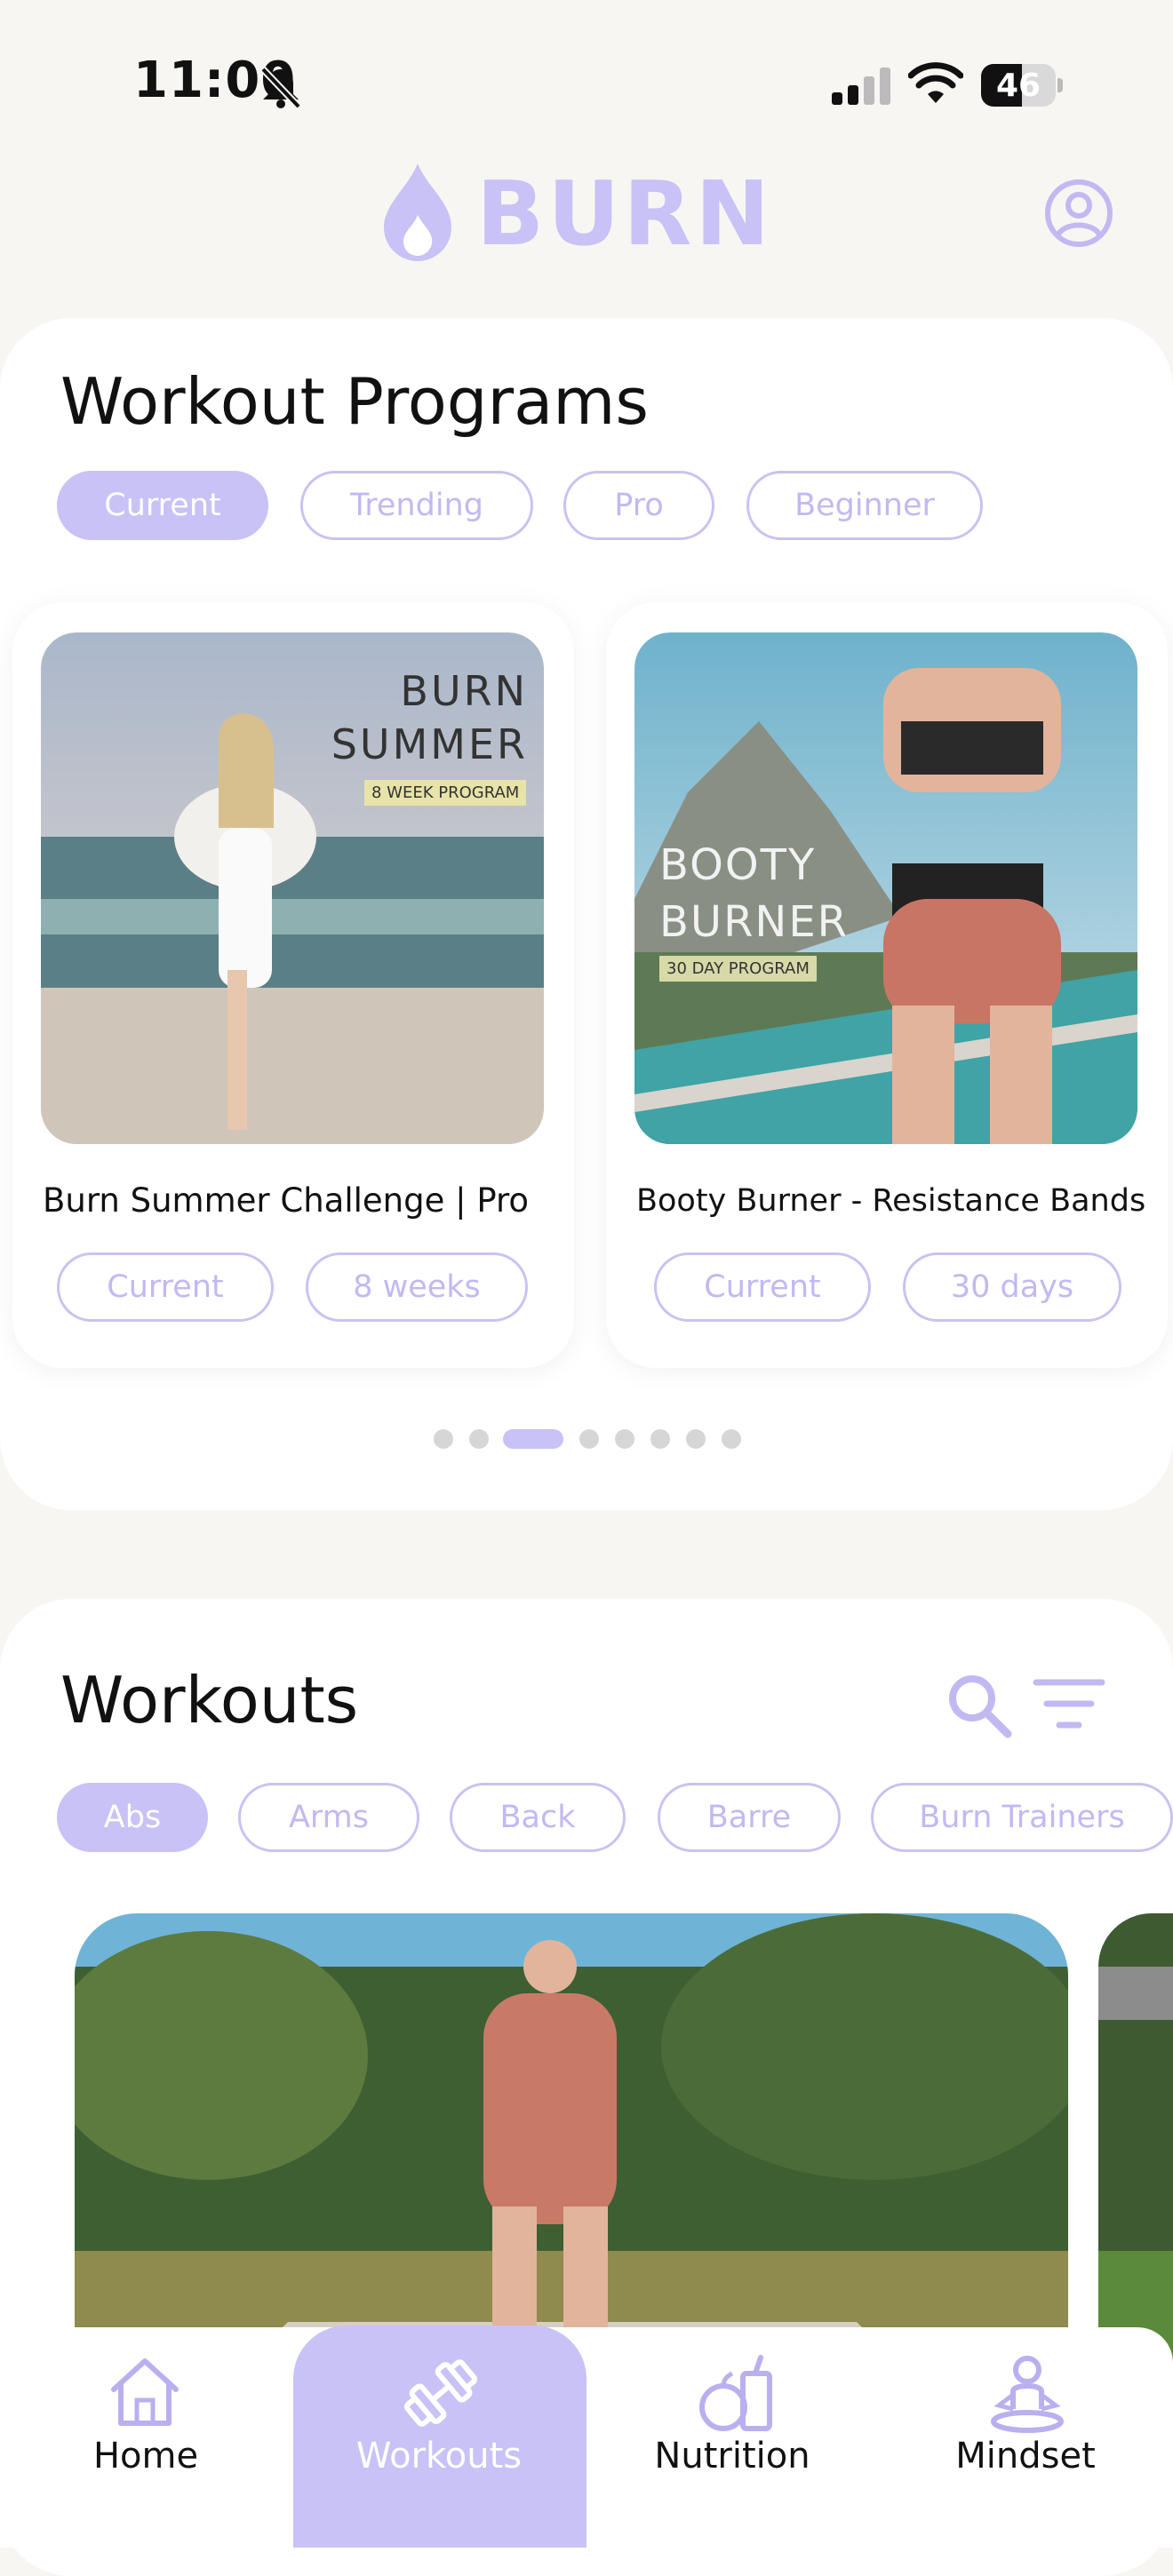  I want to click on workouts-filter-abs: Abs, so click(132, 1817).